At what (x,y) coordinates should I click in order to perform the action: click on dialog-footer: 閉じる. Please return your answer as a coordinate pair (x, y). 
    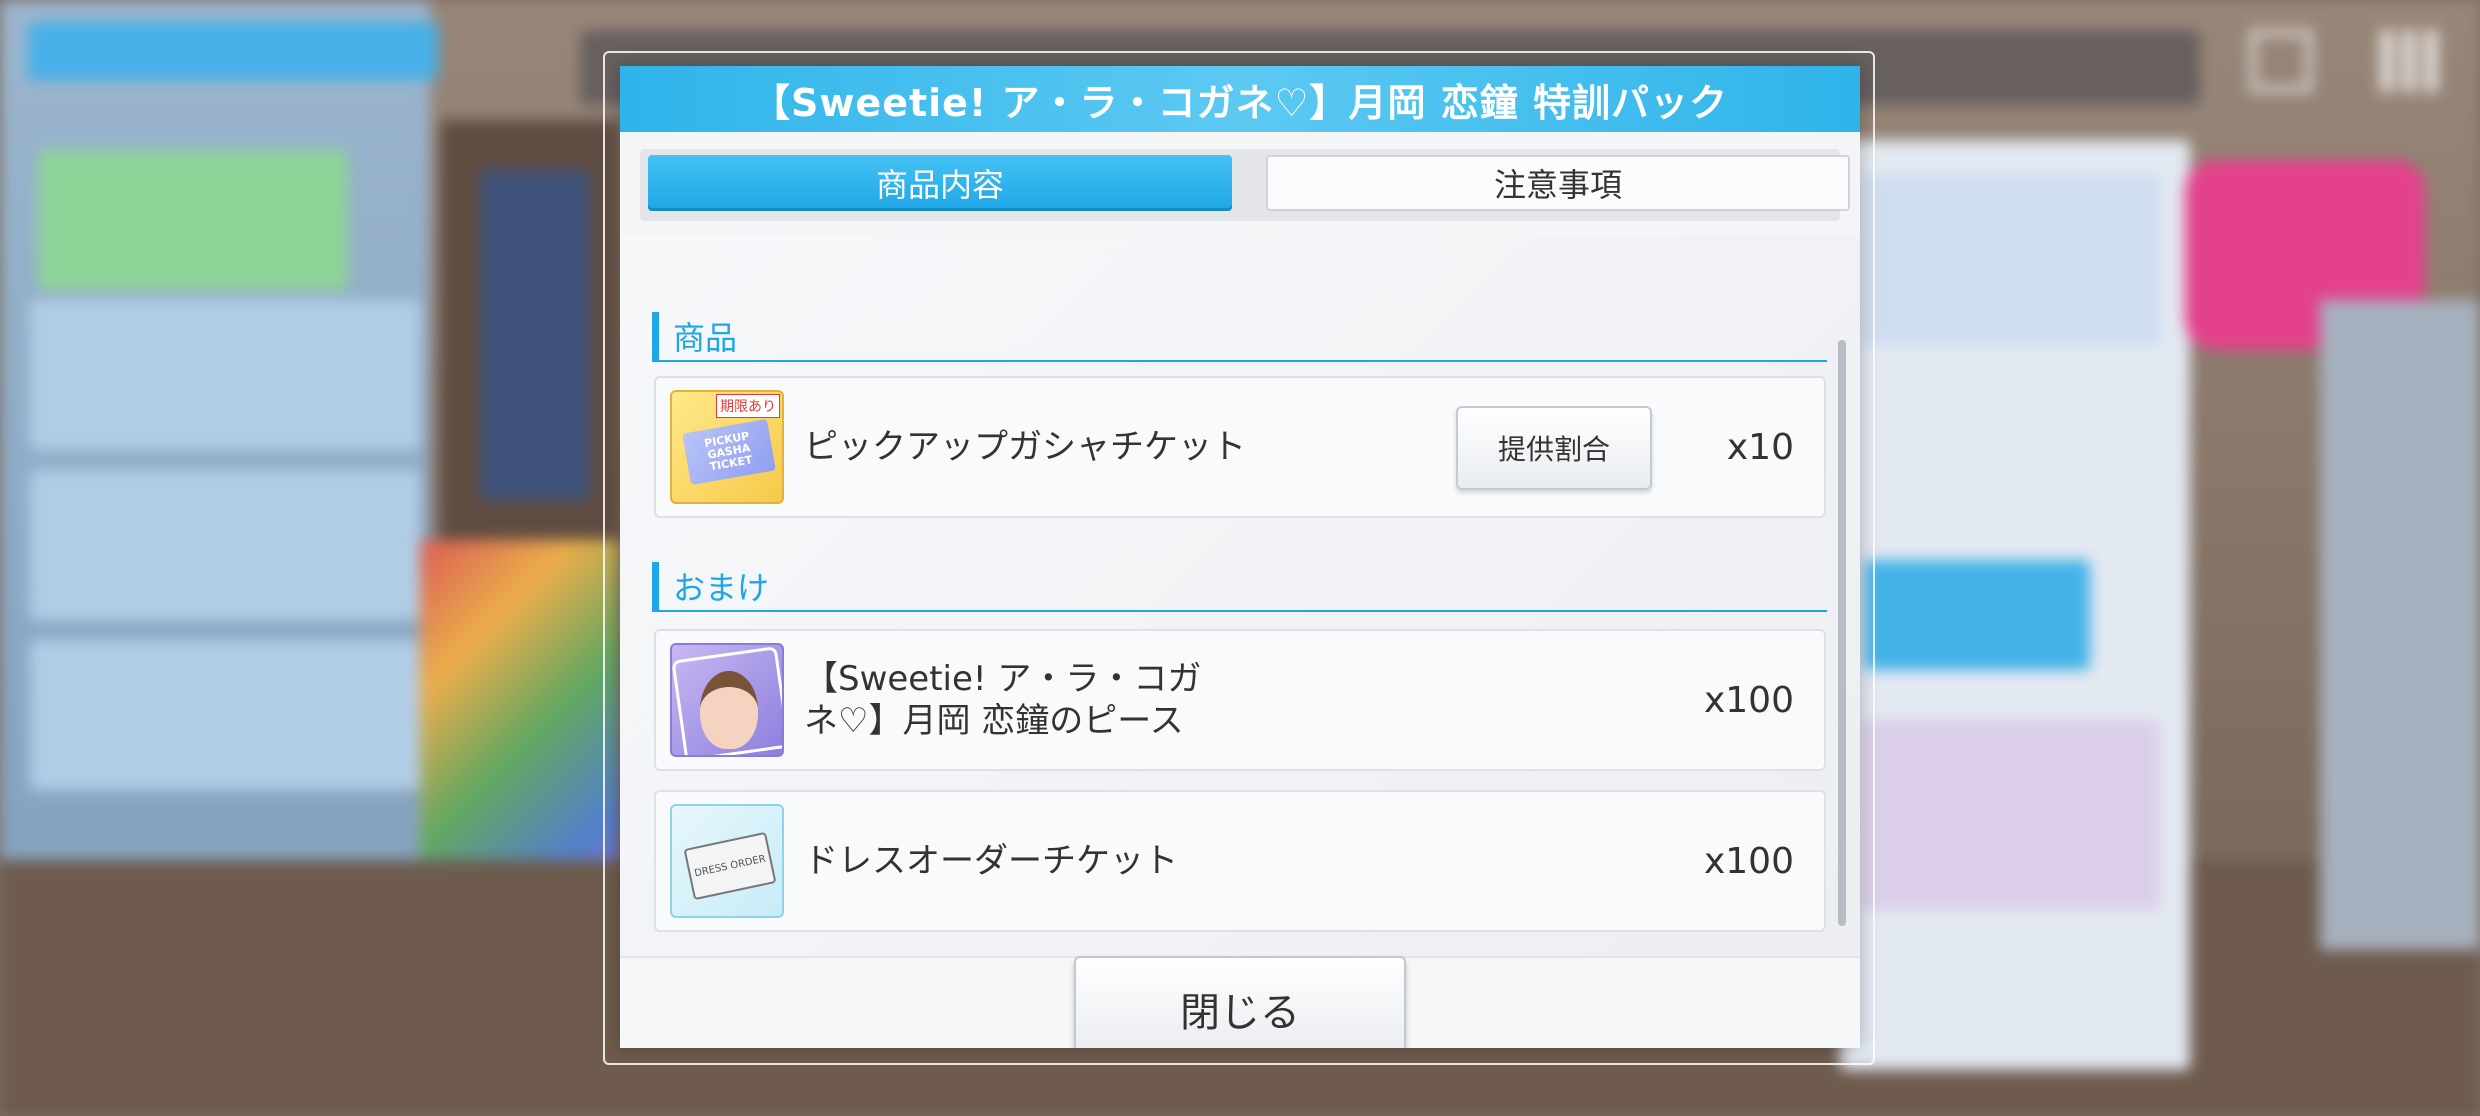
    Looking at the image, I should click on (1240, 1002).